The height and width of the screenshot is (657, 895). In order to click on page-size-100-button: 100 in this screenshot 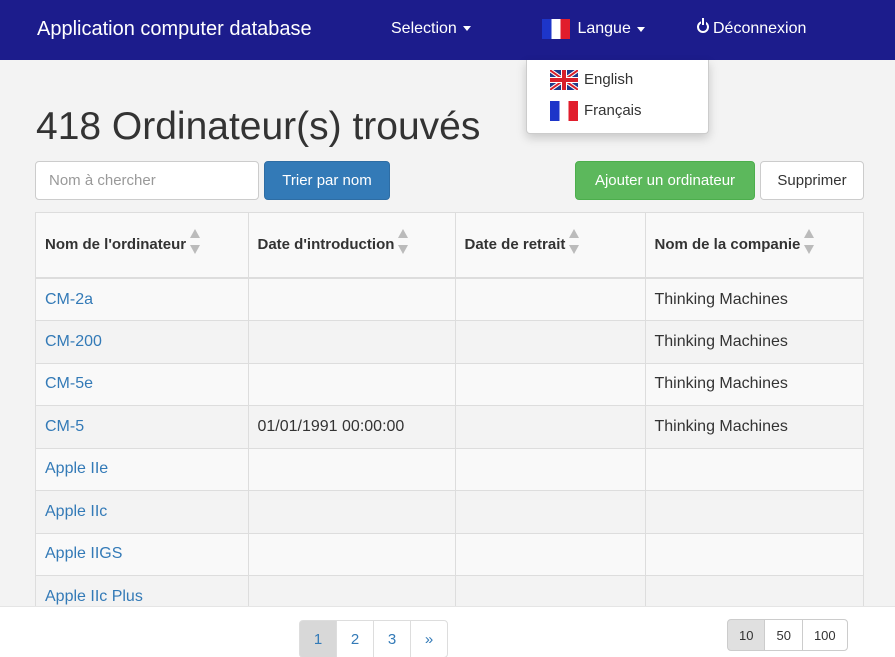, I will do `click(824, 635)`.